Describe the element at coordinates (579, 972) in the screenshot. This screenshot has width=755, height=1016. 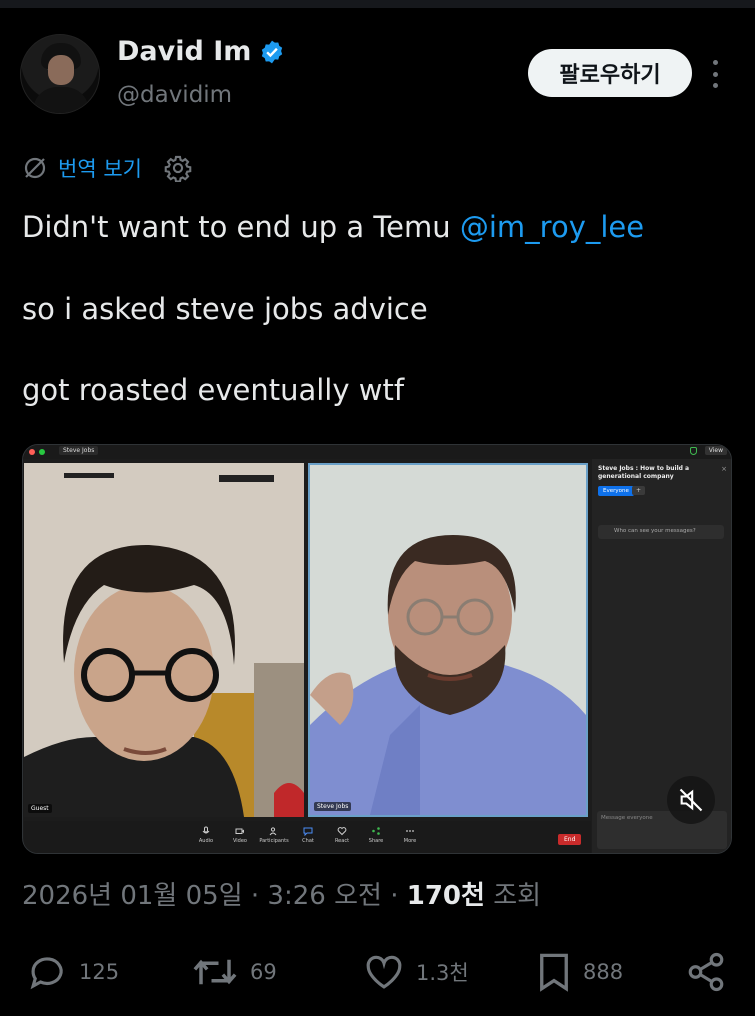
I see `bookmark-button: 888` at that location.